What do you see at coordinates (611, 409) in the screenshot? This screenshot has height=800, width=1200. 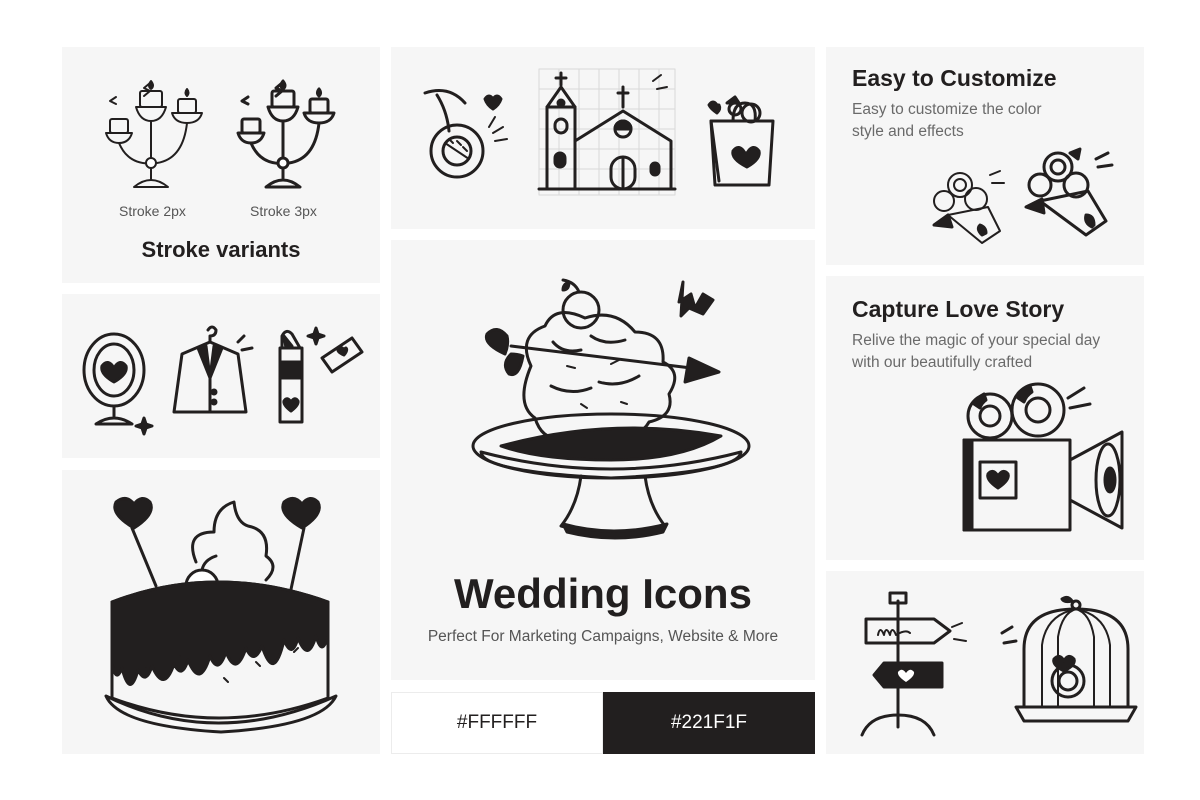 I see `cupid-cake-icon` at bounding box center [611, 409].